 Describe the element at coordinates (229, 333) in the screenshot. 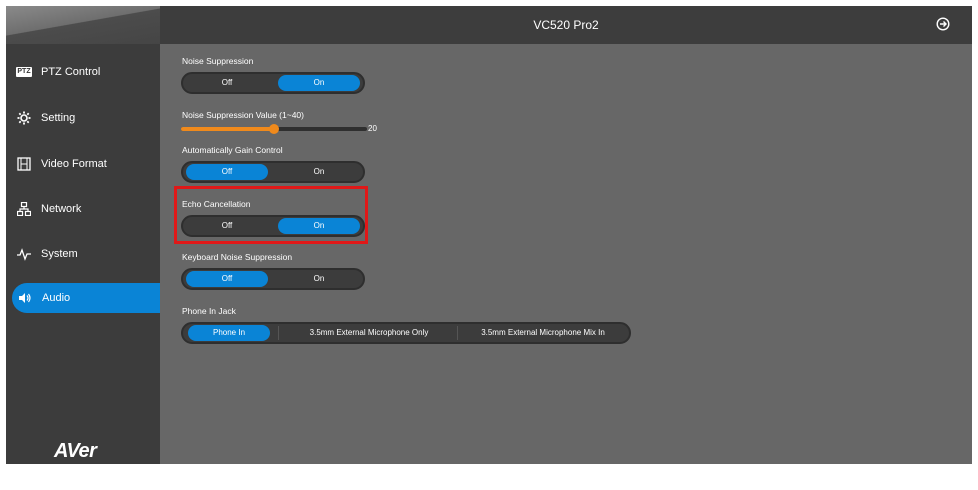

I see `phone-in-option: Phone In` at that location.